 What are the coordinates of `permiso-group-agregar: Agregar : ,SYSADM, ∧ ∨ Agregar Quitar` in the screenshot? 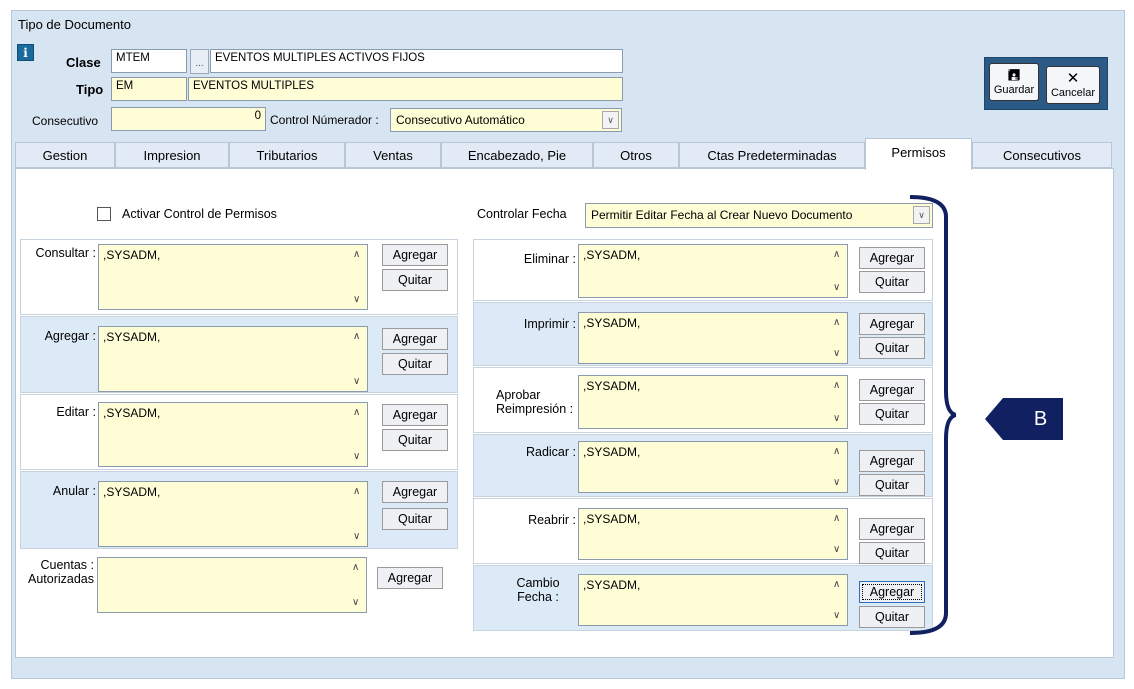 It's located at (239, 354).